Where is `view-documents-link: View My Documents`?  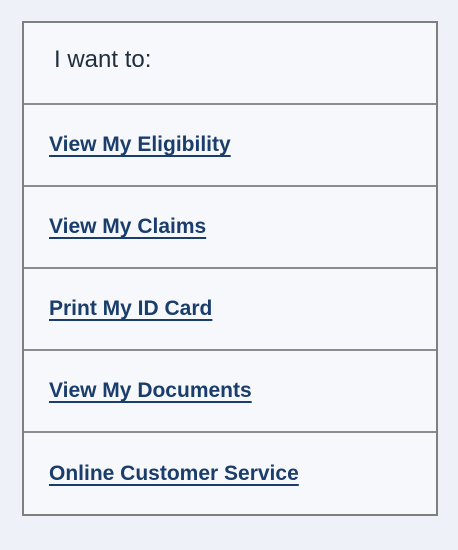 view-documents-link: View My Documents is located at coordinates (150, 391).